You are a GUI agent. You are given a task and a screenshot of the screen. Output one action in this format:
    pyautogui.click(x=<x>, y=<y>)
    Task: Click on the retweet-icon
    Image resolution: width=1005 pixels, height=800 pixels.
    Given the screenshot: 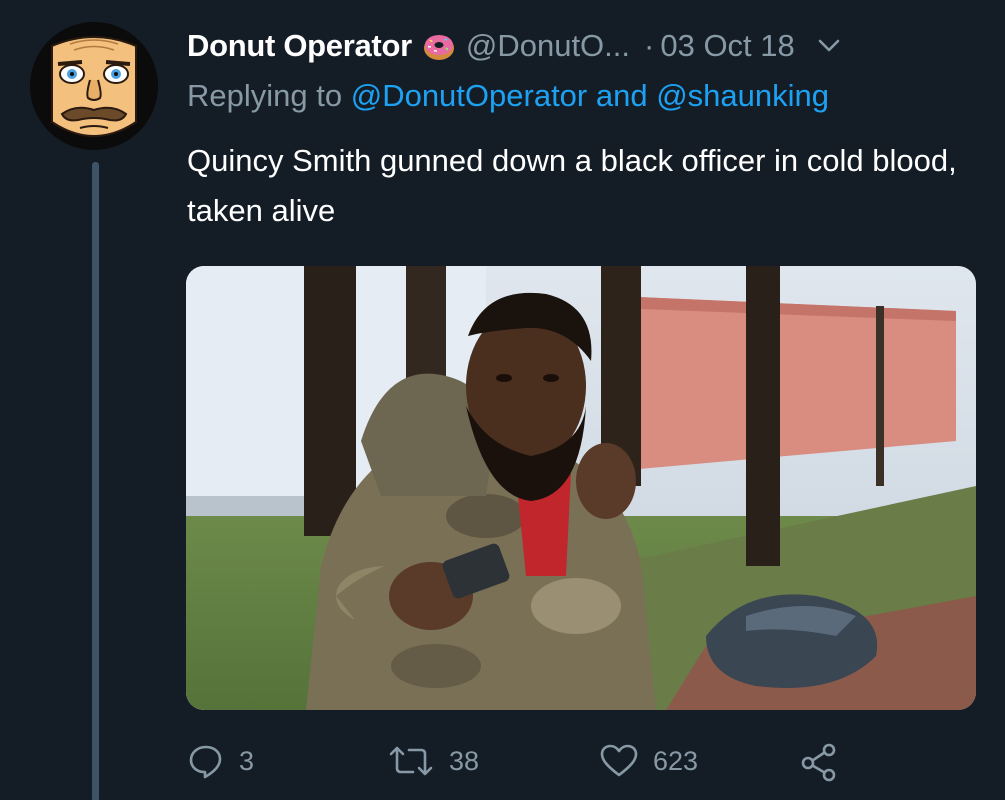 What is the action you would take?
    pyautogui.click(x=411, y=761)
    